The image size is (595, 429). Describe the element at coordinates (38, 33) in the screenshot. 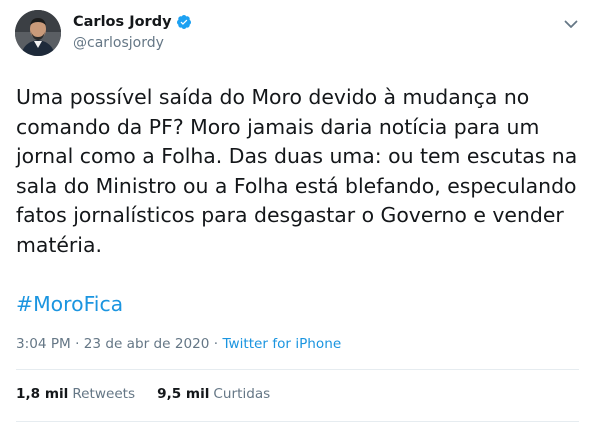

I see `avatar` at that location.